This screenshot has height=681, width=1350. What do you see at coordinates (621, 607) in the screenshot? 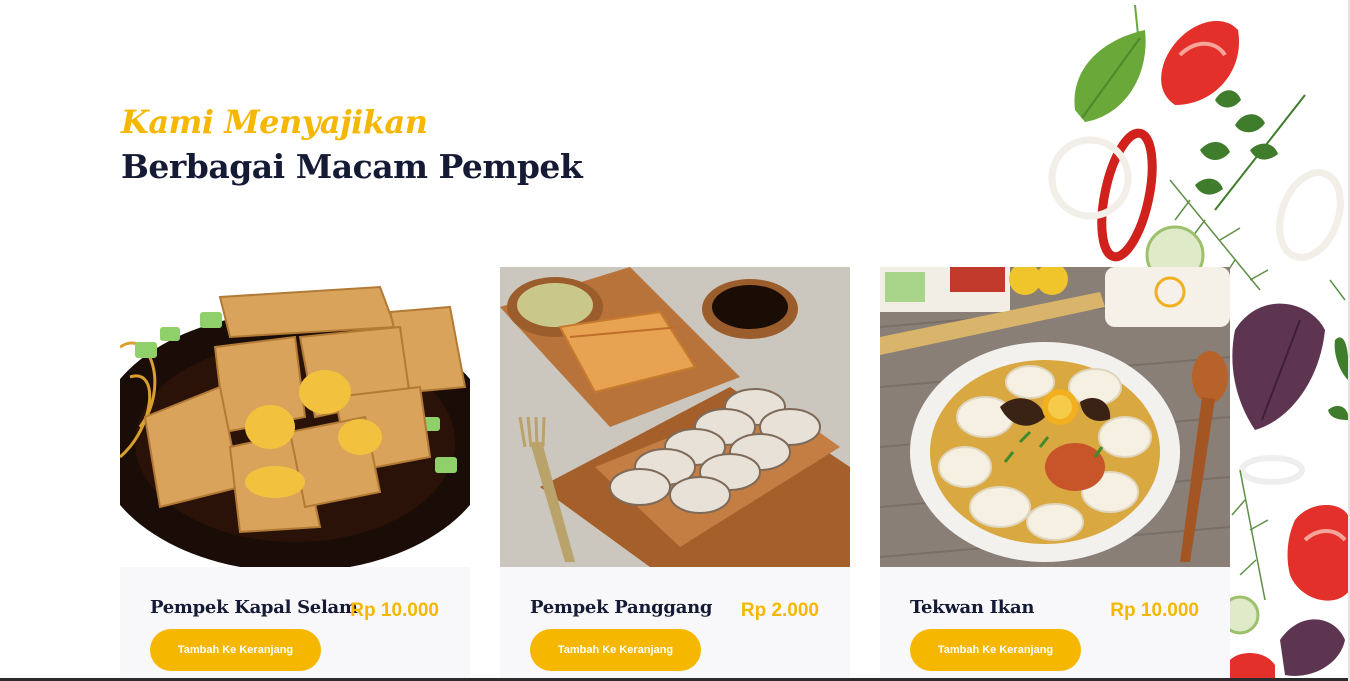
I see `product-name: Pempek Panggang` at bounding box center [621, 607].